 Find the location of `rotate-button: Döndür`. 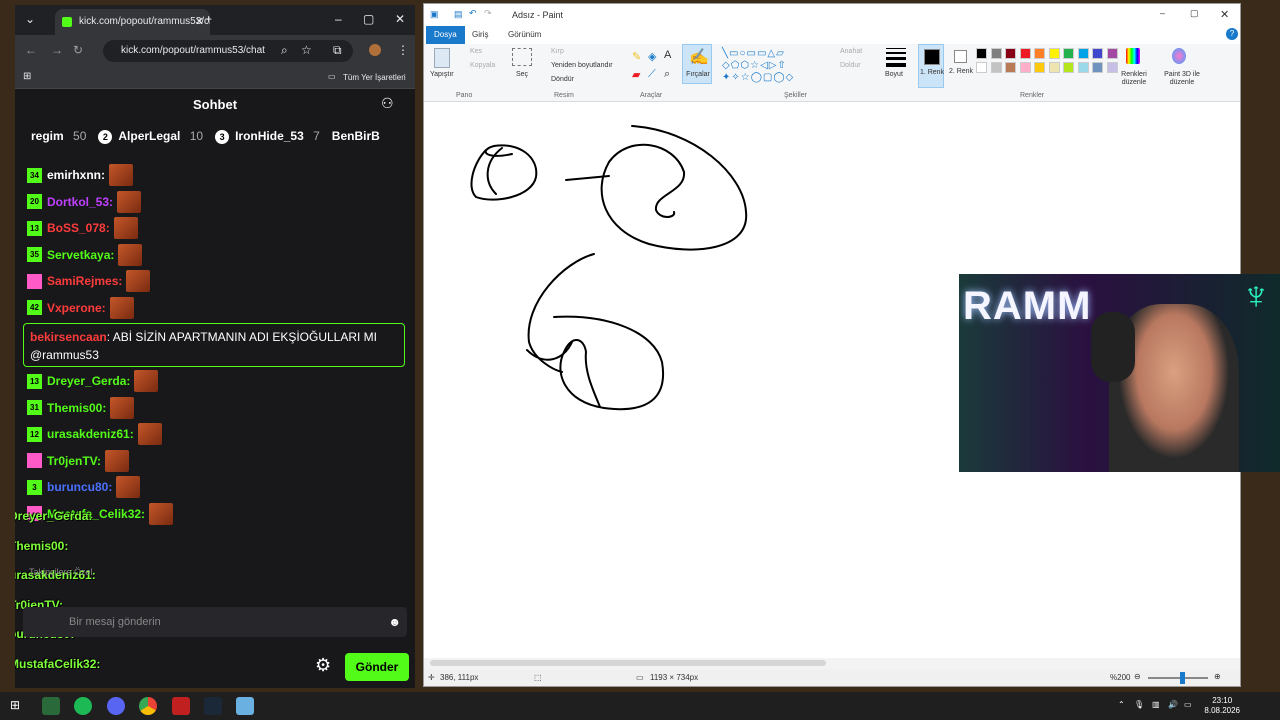

rotate-button: Döndür is located at coordinates (562, 79).